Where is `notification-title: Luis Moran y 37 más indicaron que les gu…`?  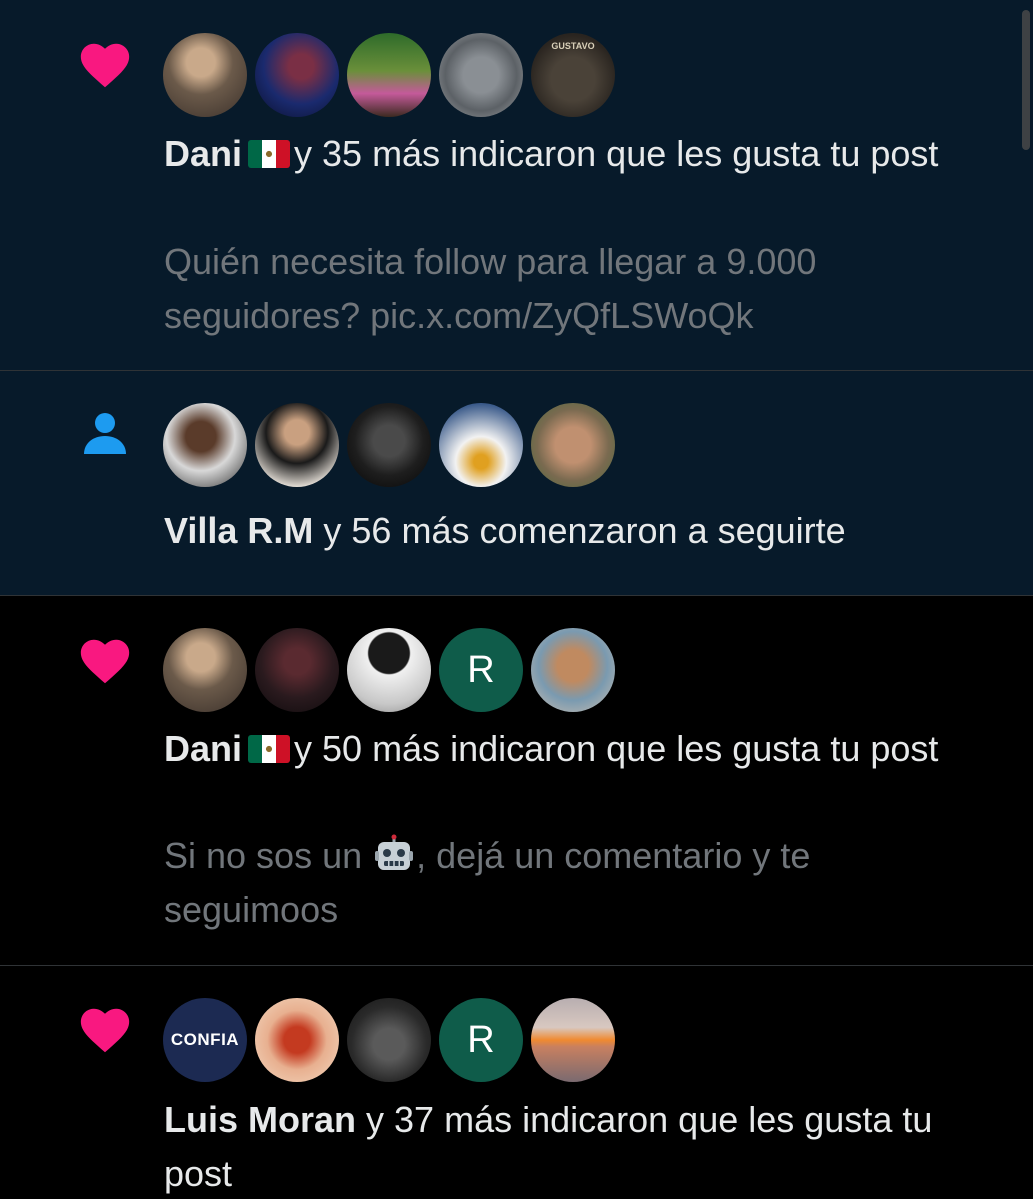 notification-title: Luis Moran y 37 más indicaron que les gu… is located at coordinates (574, 1146).